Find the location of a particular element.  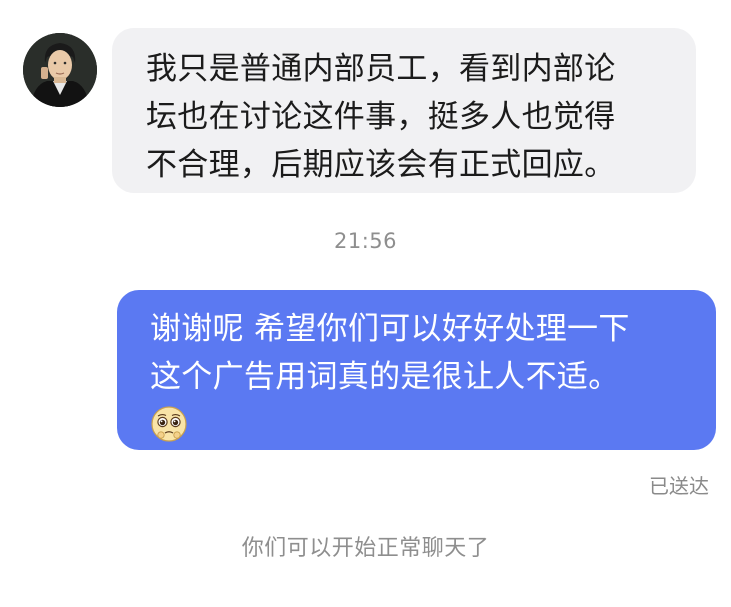

message-timestamp: 21:56 is located at coordinates (365, 241).